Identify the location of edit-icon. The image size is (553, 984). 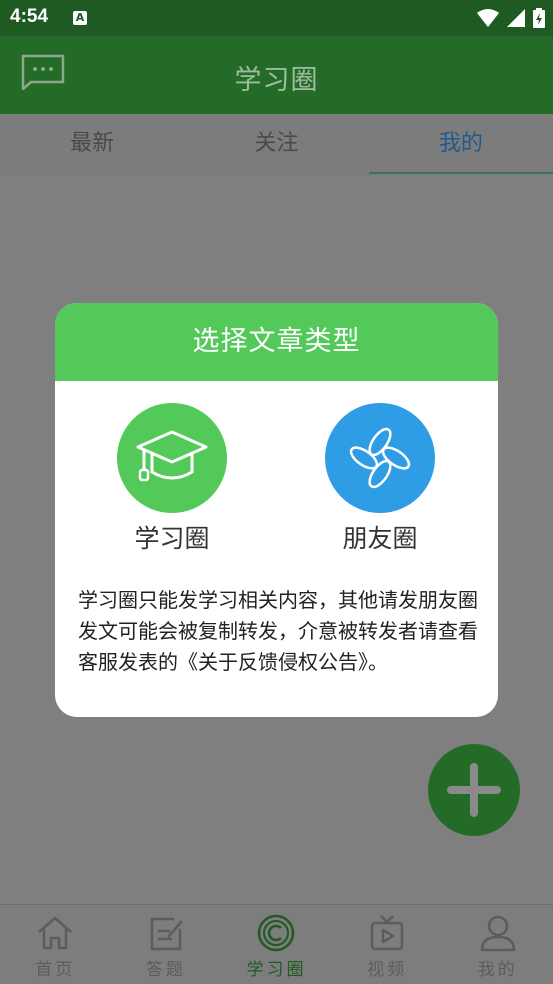
(166, 934).